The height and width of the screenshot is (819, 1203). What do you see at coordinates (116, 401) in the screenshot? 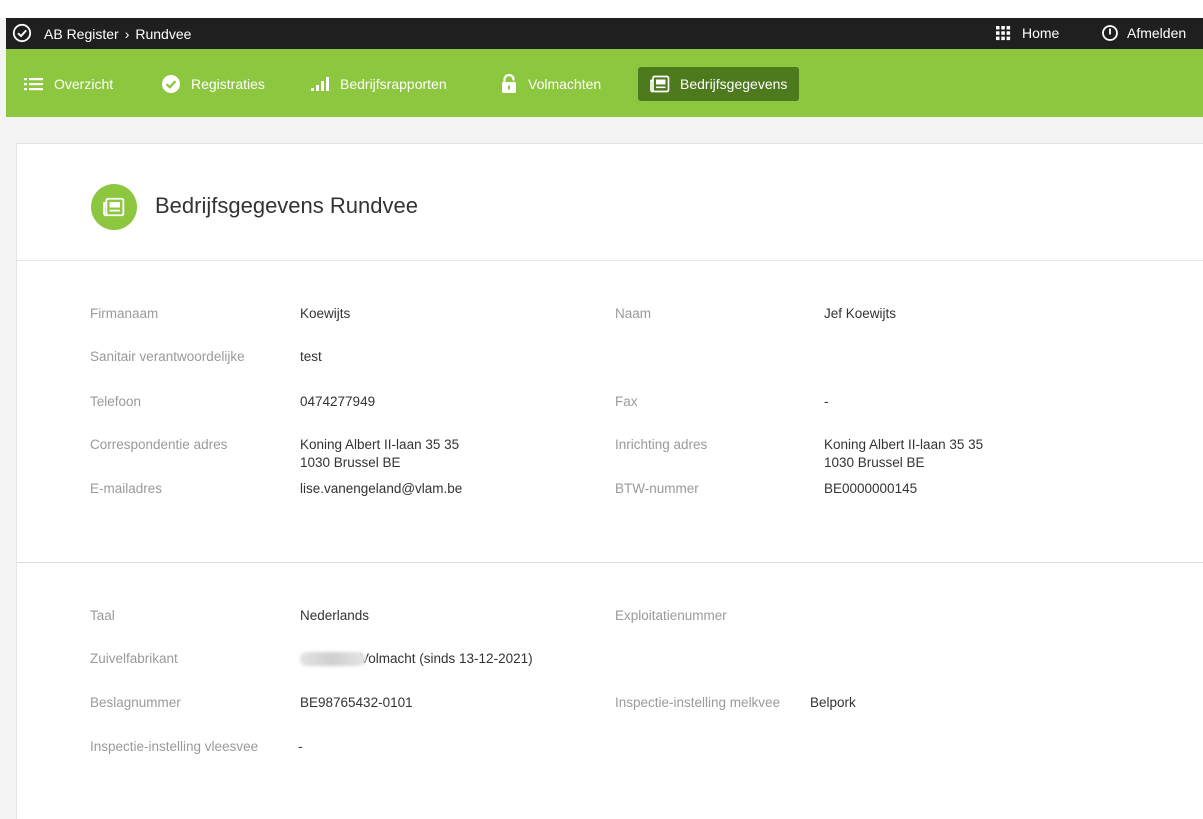
I see `telefoon-label: Telefoon` at bounding box center [116, 401].